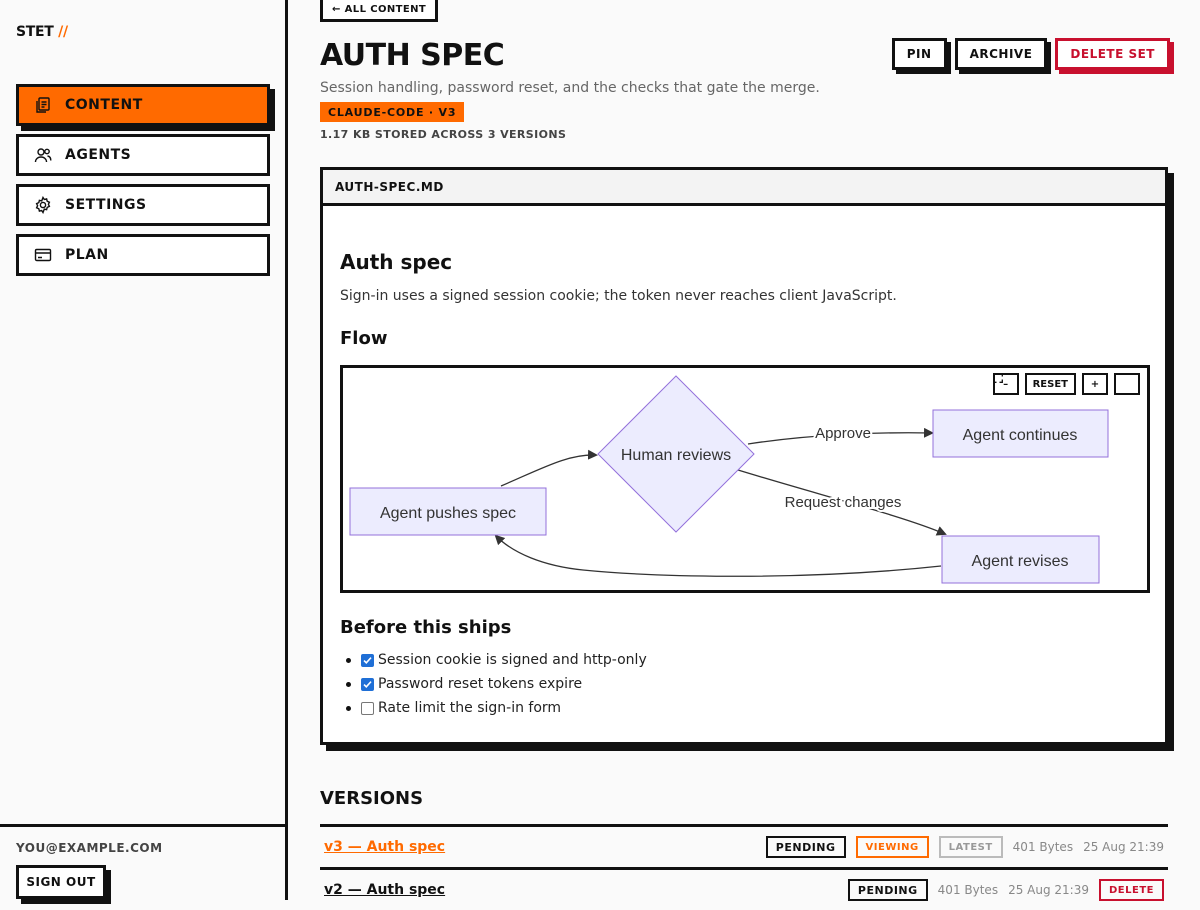 The width and height of the screenshot is (1200, 910). I want to click on checklist-label: Rate limit the sign-in form, so click(470, 708).